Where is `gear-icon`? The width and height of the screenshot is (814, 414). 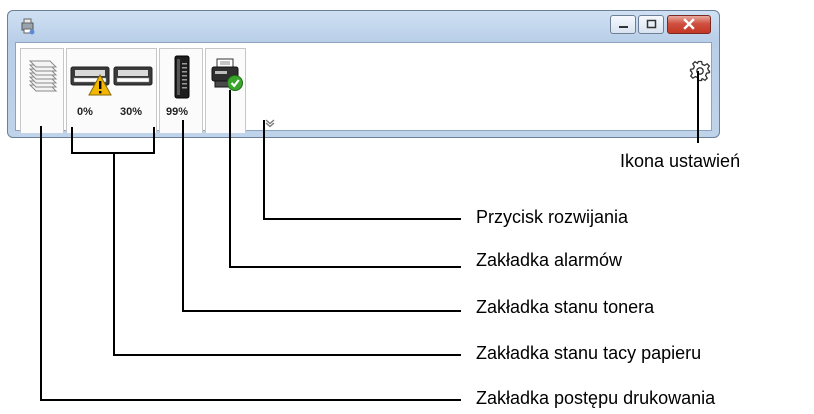
gear-icon is located at coordinates (700, 71).